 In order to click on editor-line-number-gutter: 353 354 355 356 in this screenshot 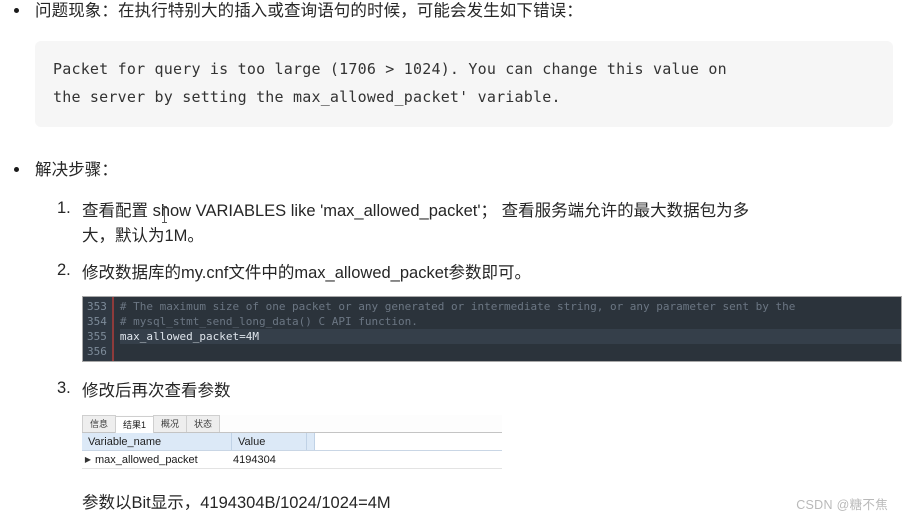, I will do `click(98, 328)`.